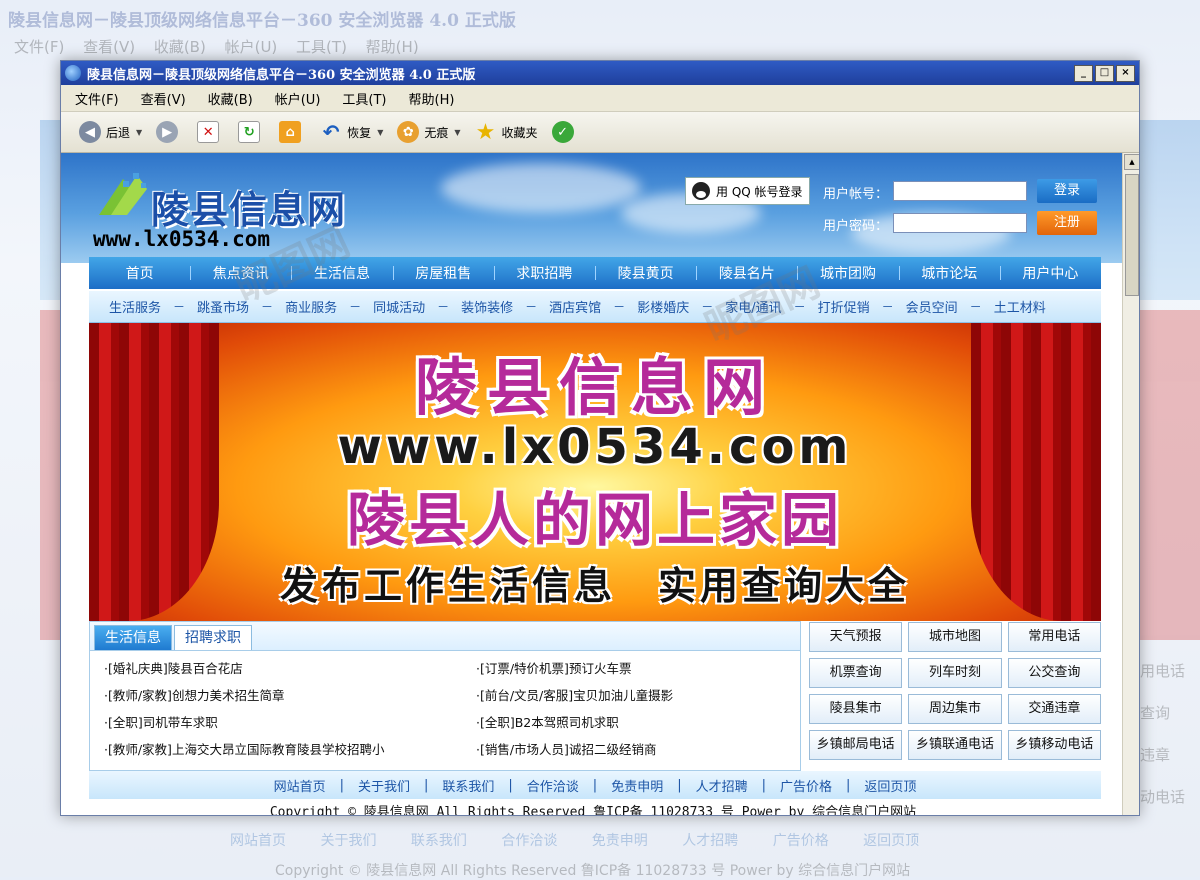 The width and height of the screenshot is (1200, 880). What do you see at coordinates (1132, 235) in the screenshot?
I see `scrollbar-thumb` at bounding box center [1132, 235].